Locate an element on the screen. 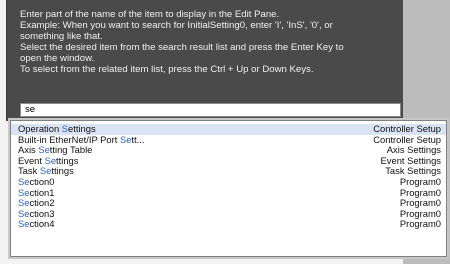  help-line: something like that. is located at coordinates (61, 36).